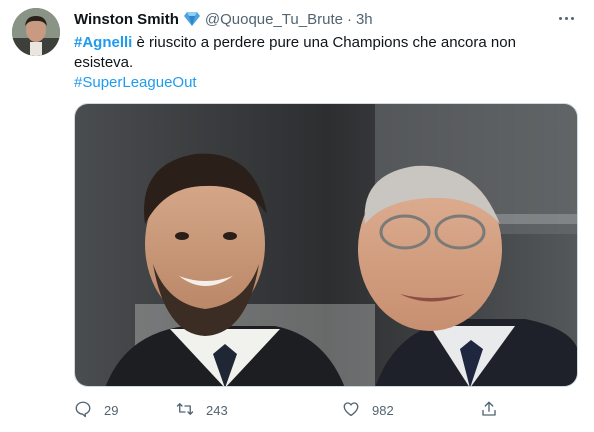  I want to click on share-button, so click(489, 410).